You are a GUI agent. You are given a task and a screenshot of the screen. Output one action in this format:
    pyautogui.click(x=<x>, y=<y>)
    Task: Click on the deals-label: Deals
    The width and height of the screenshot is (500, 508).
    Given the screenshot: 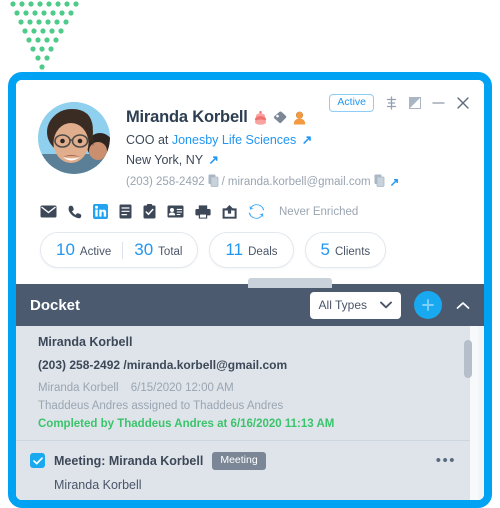 What is the action you would take?
    pyautogui.click(x=263, y=252)
    